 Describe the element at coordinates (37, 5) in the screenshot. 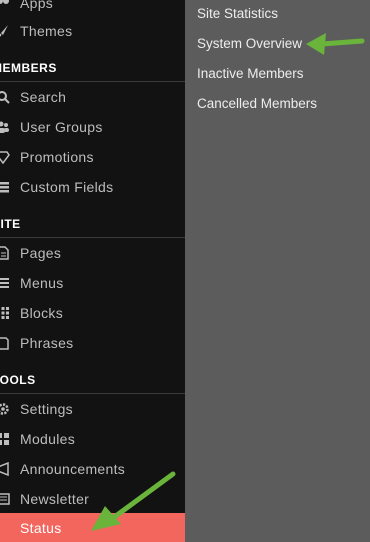

I see `sidebar-item-label: Apps` at that location.